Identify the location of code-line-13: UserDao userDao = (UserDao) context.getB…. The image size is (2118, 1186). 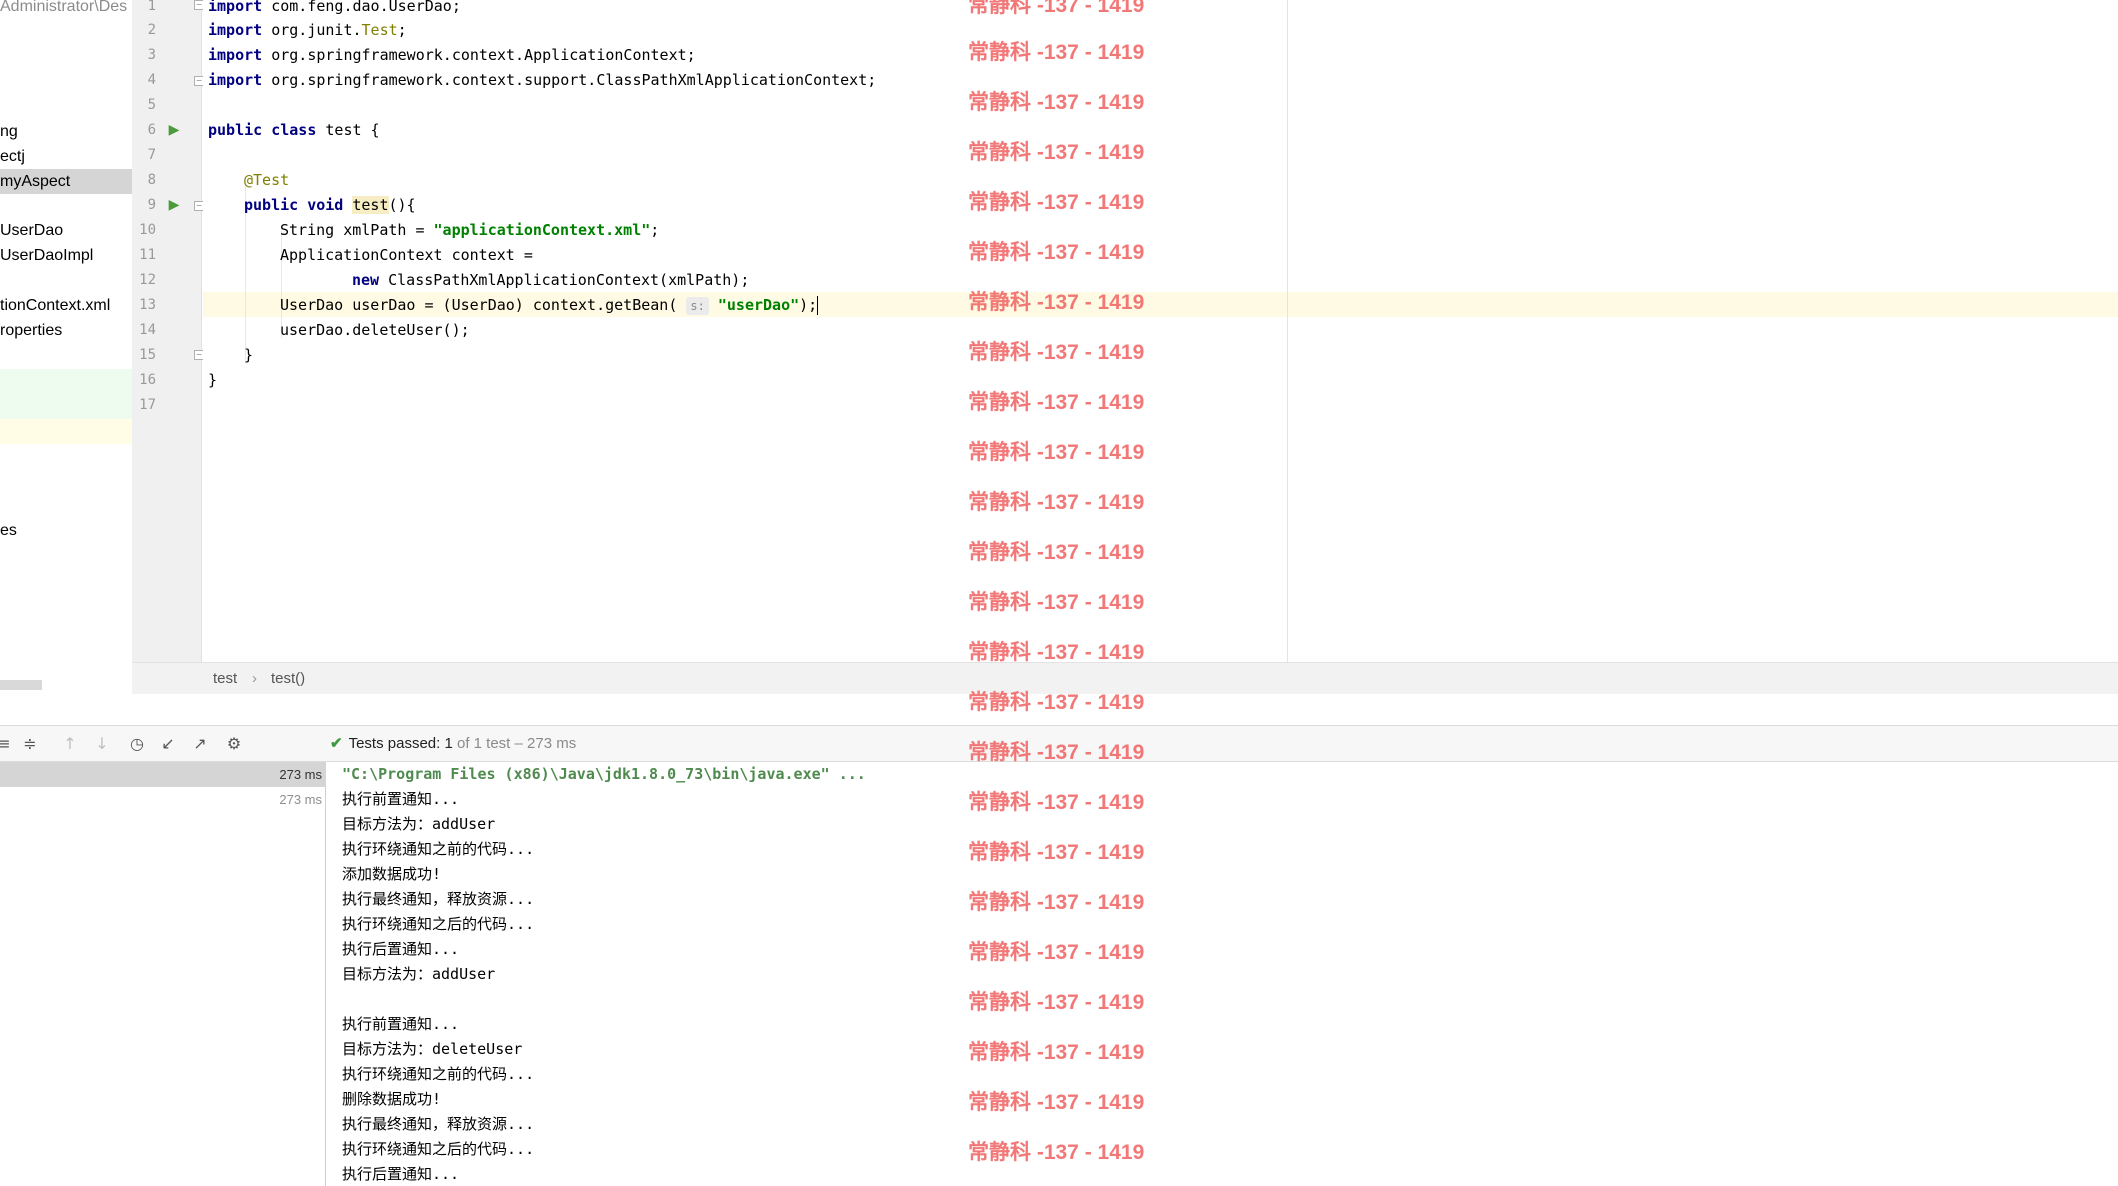
(549, 305).